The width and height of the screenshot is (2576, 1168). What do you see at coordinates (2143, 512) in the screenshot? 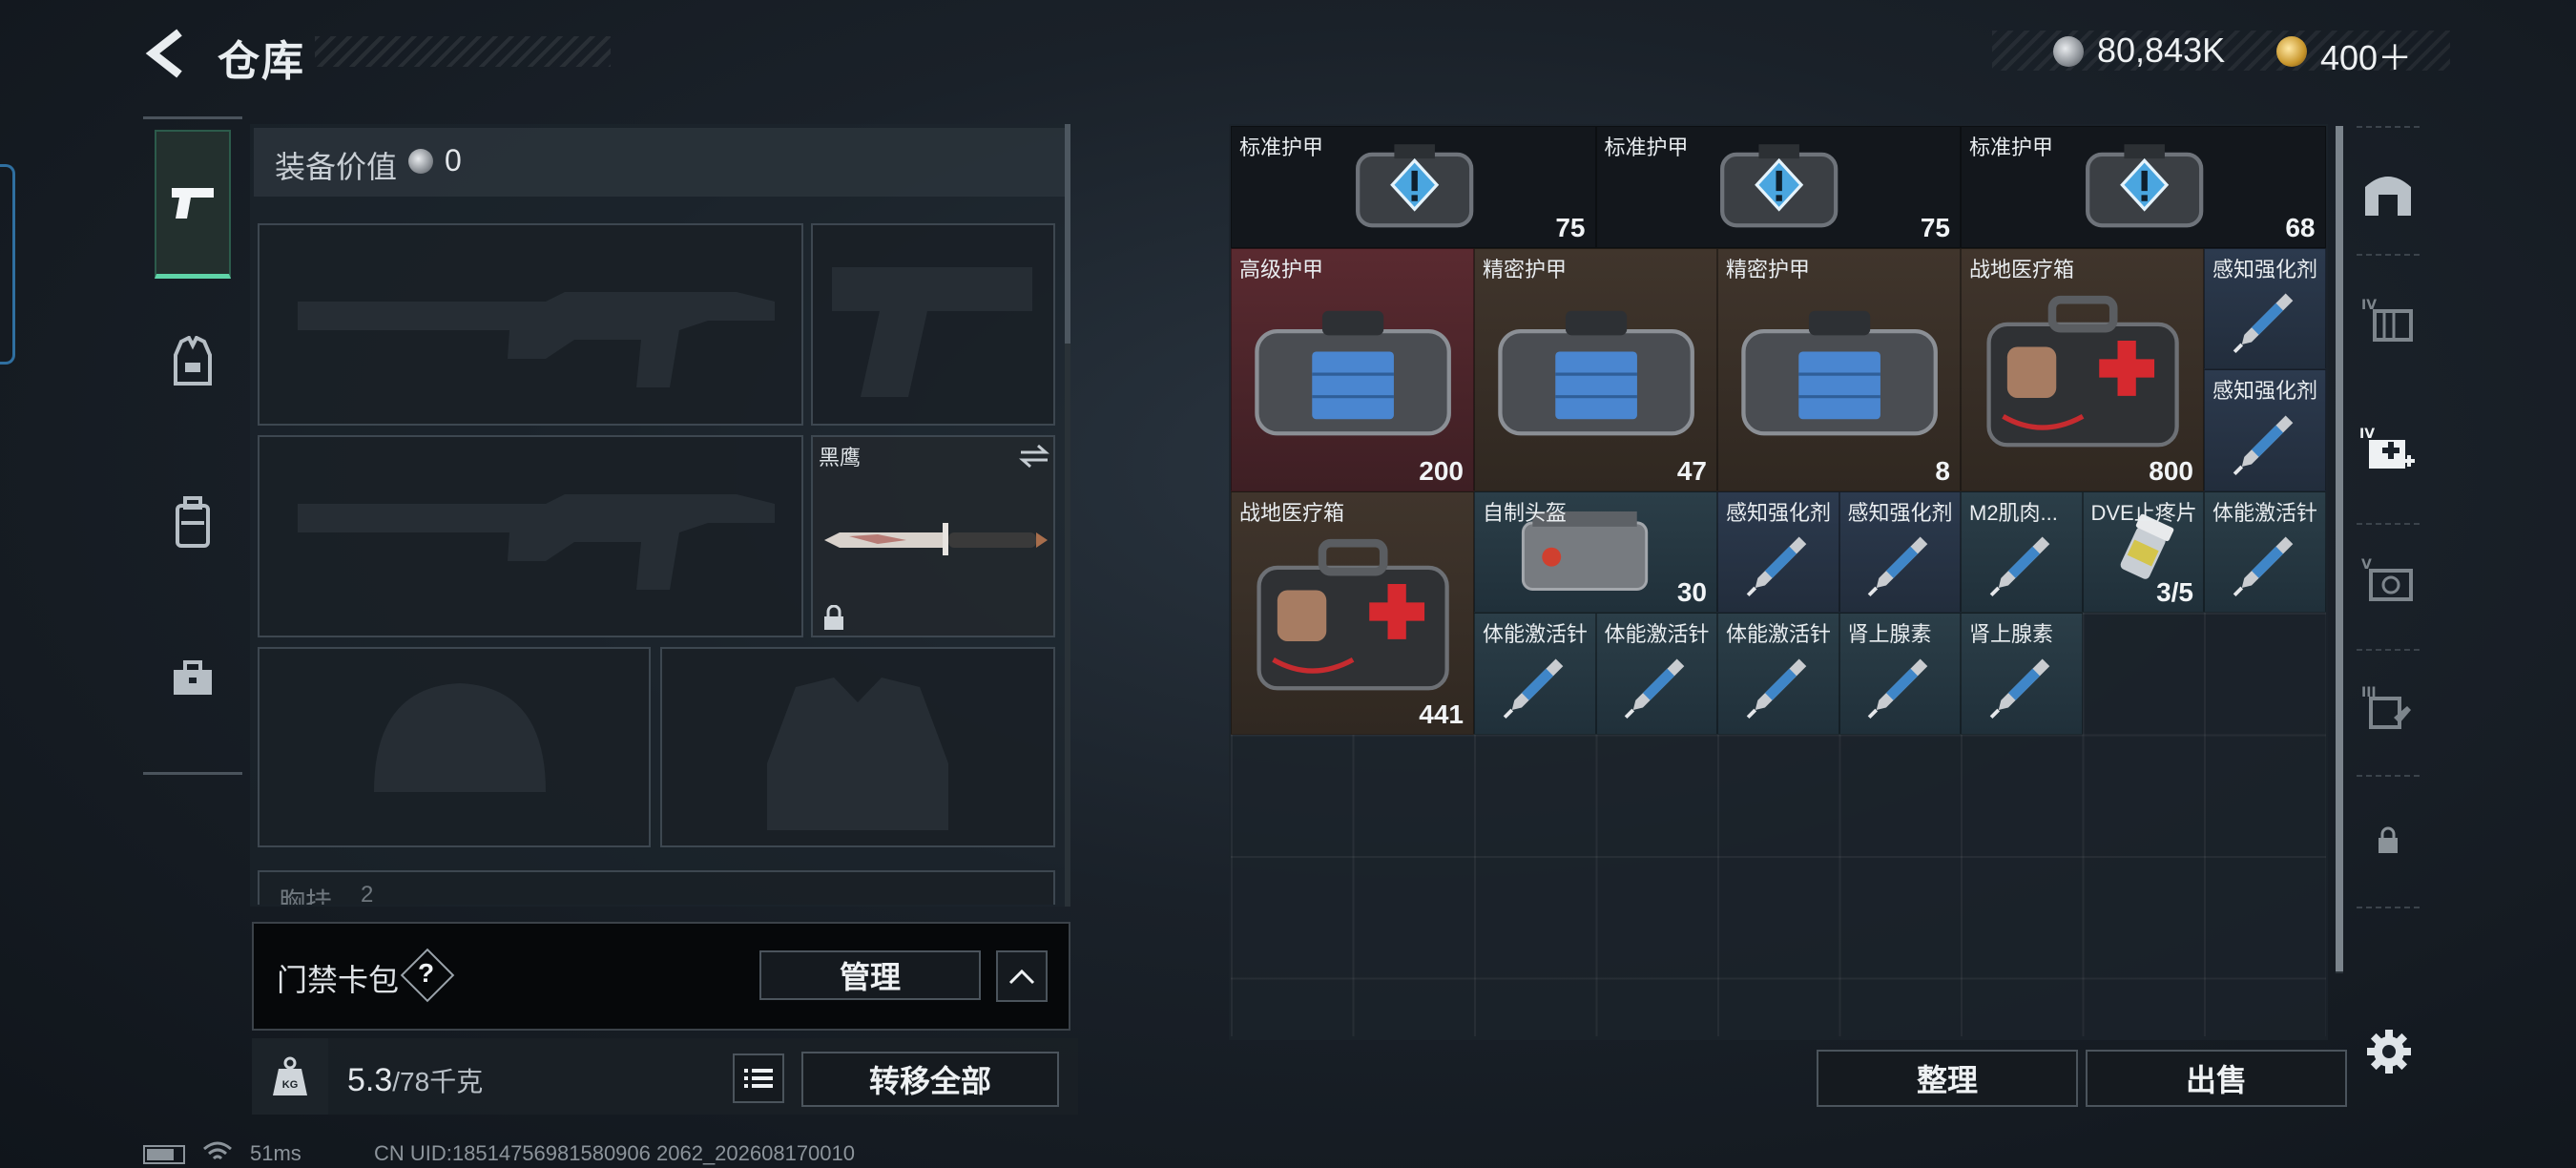
I see `storage-item-name: DVE止疼片` at bounding box center [2143, 512].